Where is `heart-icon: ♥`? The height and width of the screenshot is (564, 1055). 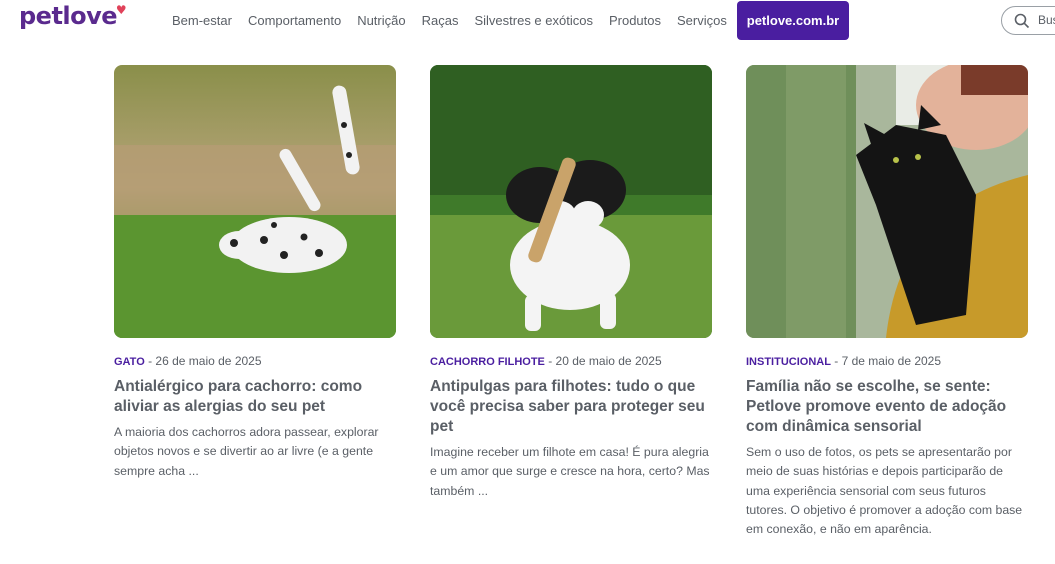
heart-icon: ♥ is located at coordinates (121, 10).